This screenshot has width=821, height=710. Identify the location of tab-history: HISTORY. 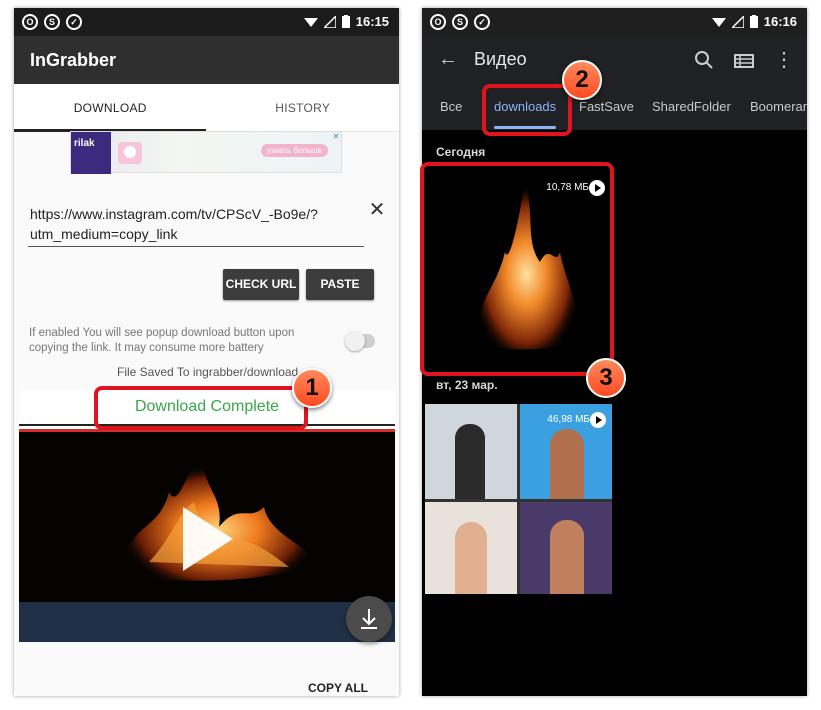
(303, 108).